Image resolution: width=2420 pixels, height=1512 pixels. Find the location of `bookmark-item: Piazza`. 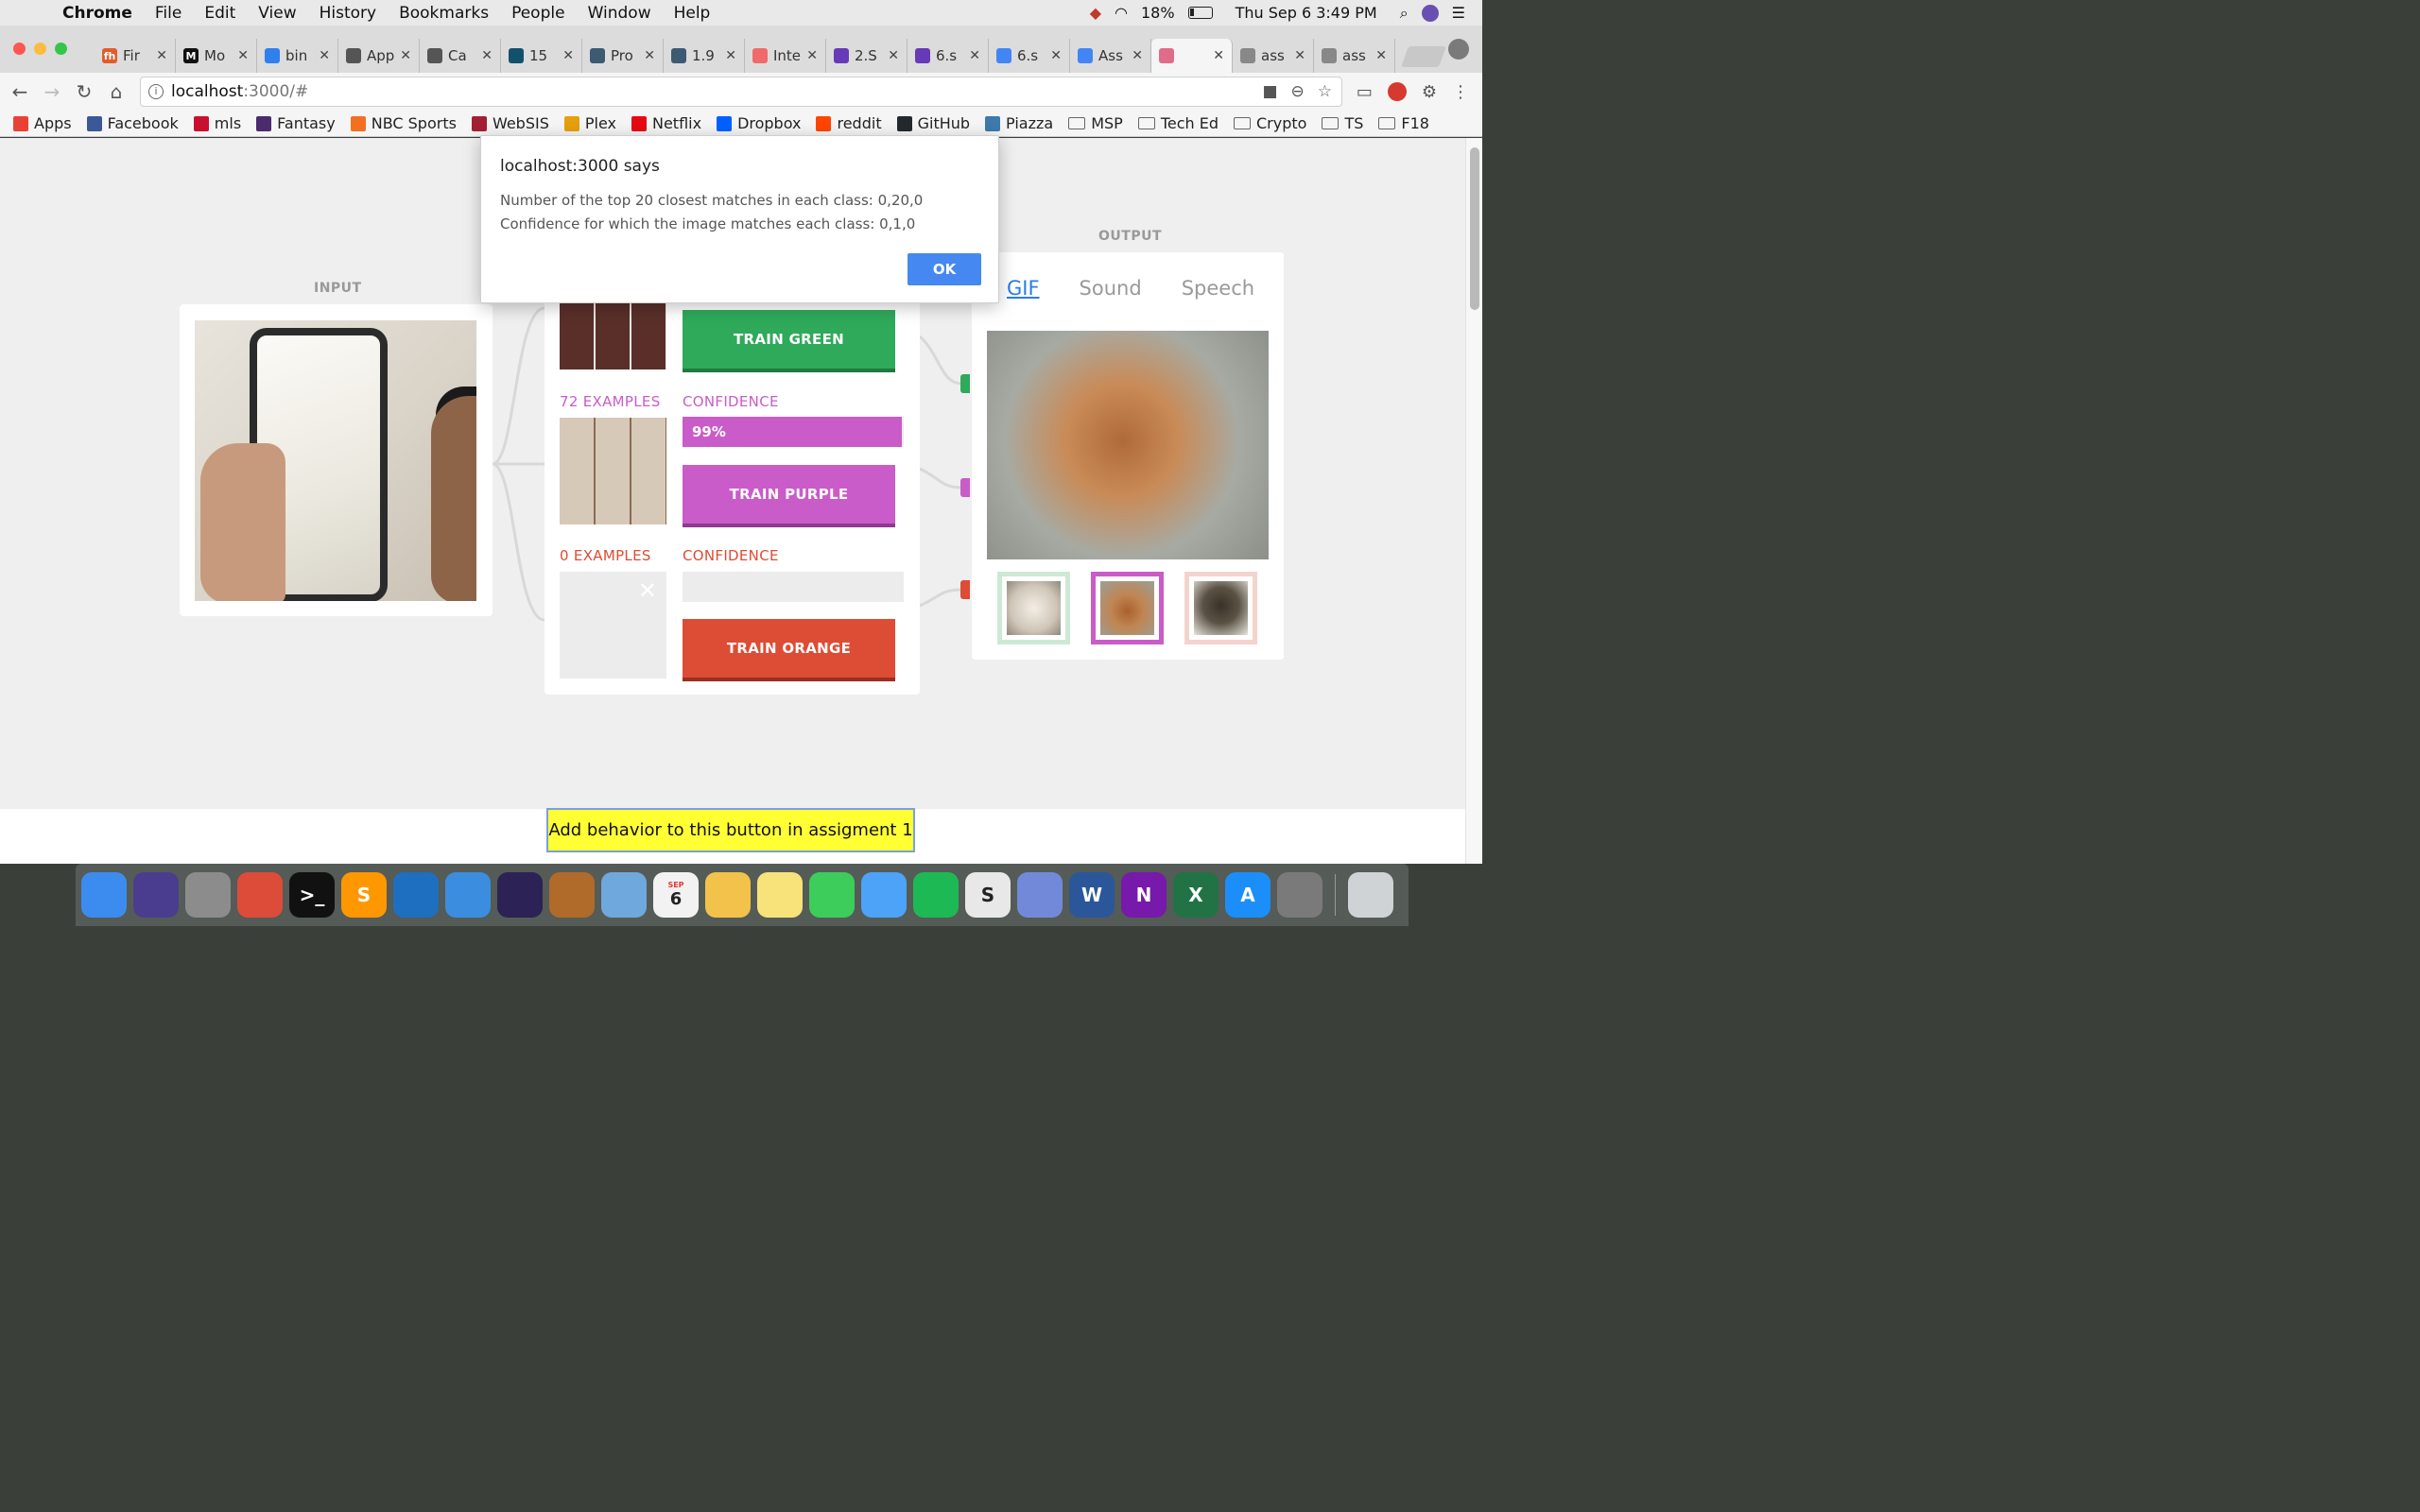

bookmark-item: Piazza is located at coordinates (1019, 123).